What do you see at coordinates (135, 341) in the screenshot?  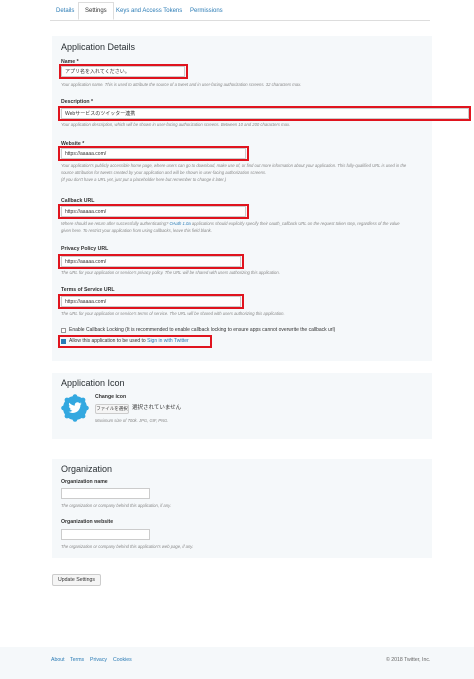 I see `sign-in-highlight` at bounding box center [135, 341].